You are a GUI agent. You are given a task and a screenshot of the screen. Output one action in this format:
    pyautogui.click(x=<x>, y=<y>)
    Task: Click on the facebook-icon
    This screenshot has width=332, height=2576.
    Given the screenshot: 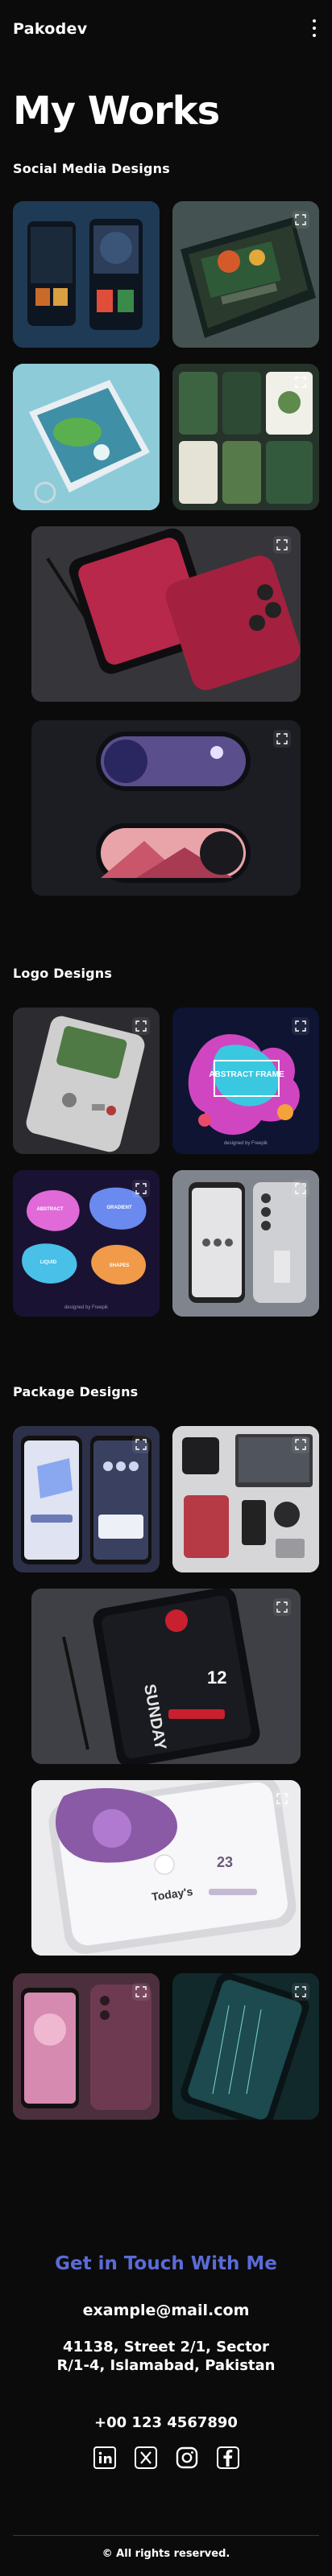 What is the action you would take?
    pyautogui.click(x=228, y=2457)
    